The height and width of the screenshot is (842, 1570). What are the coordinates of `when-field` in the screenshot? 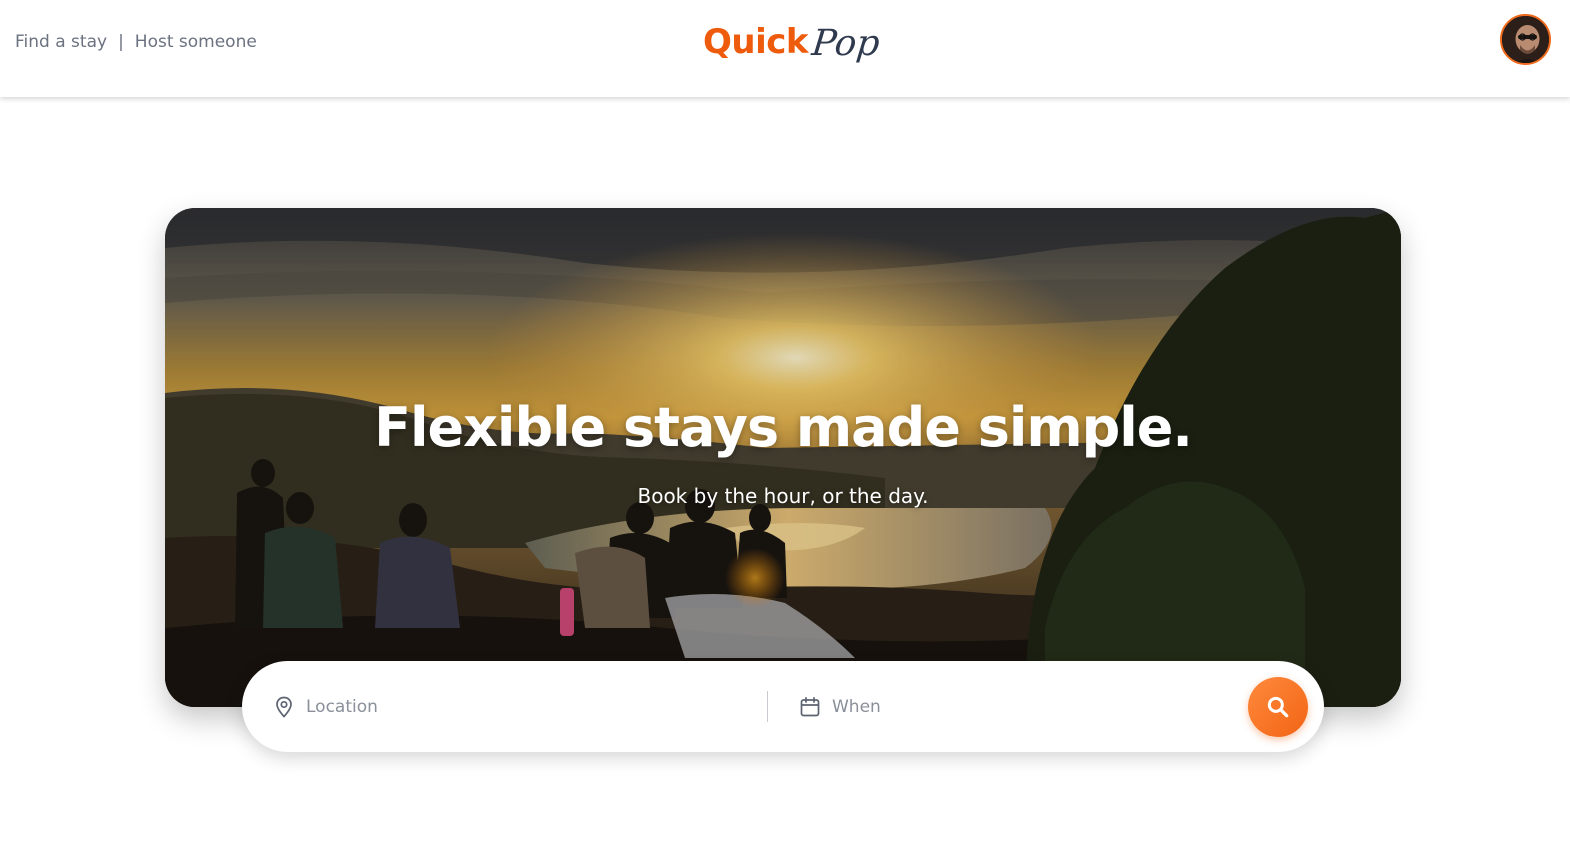 It's located at (1018, 706).